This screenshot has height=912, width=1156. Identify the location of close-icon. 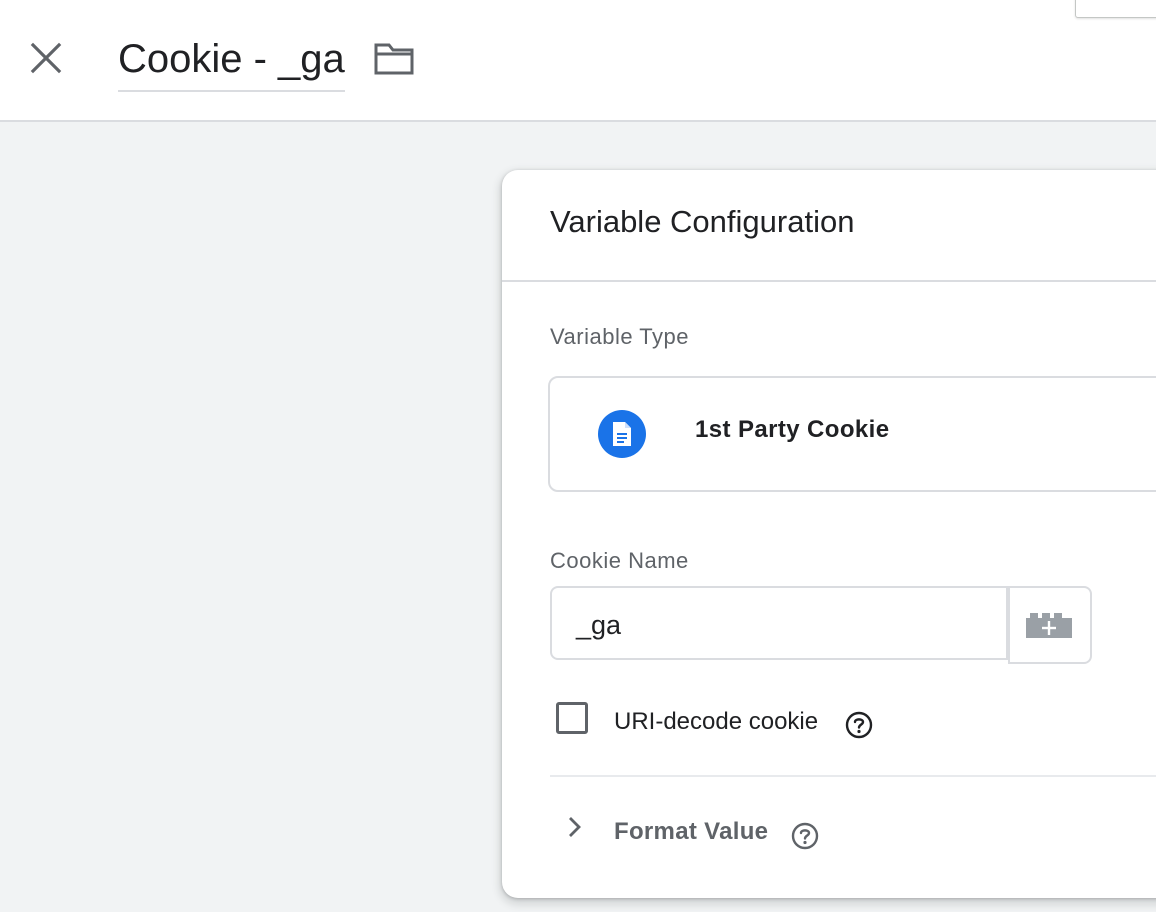
(46, 58).